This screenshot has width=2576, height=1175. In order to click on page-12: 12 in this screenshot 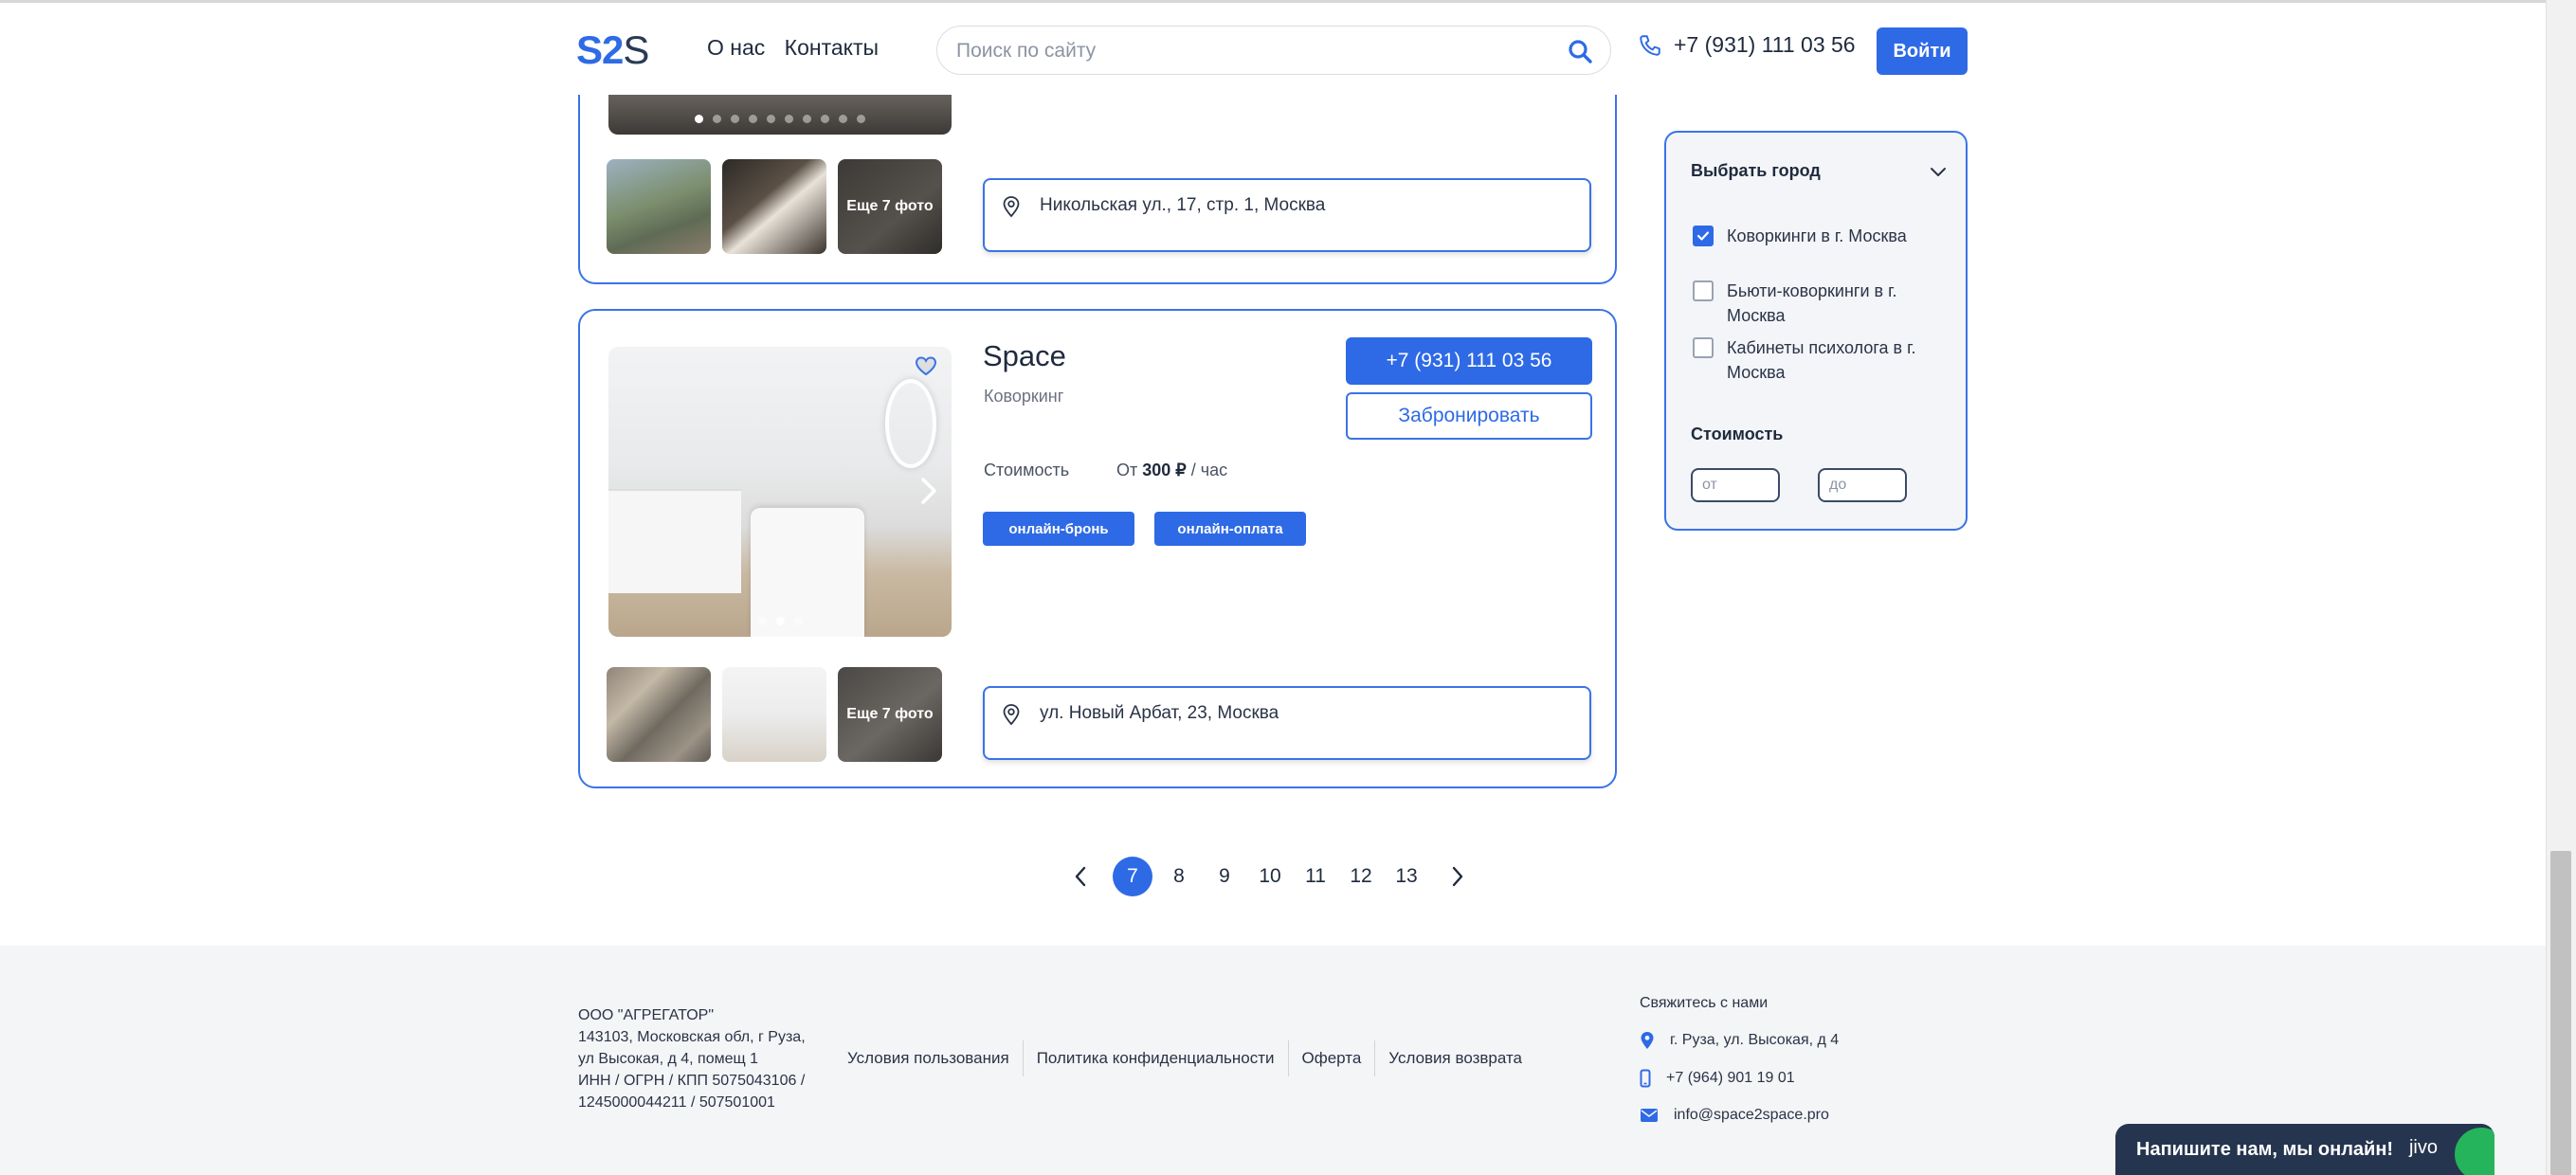, I will do `click(1361, 876)`.